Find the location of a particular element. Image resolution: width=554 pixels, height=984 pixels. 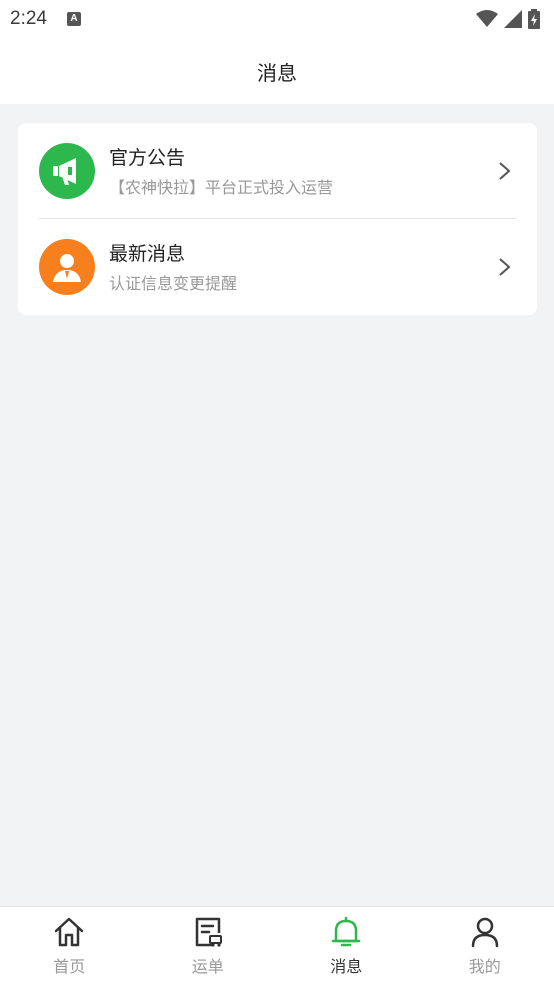

person-icon is located at coordinates (67, 268).